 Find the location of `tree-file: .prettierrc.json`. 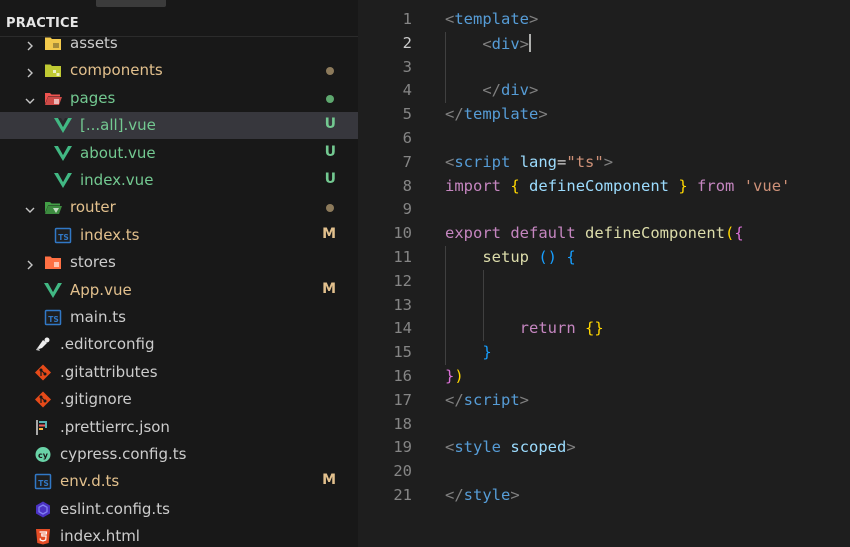

tree-file: .prettierrc.json is located at coordinates (179, 427).